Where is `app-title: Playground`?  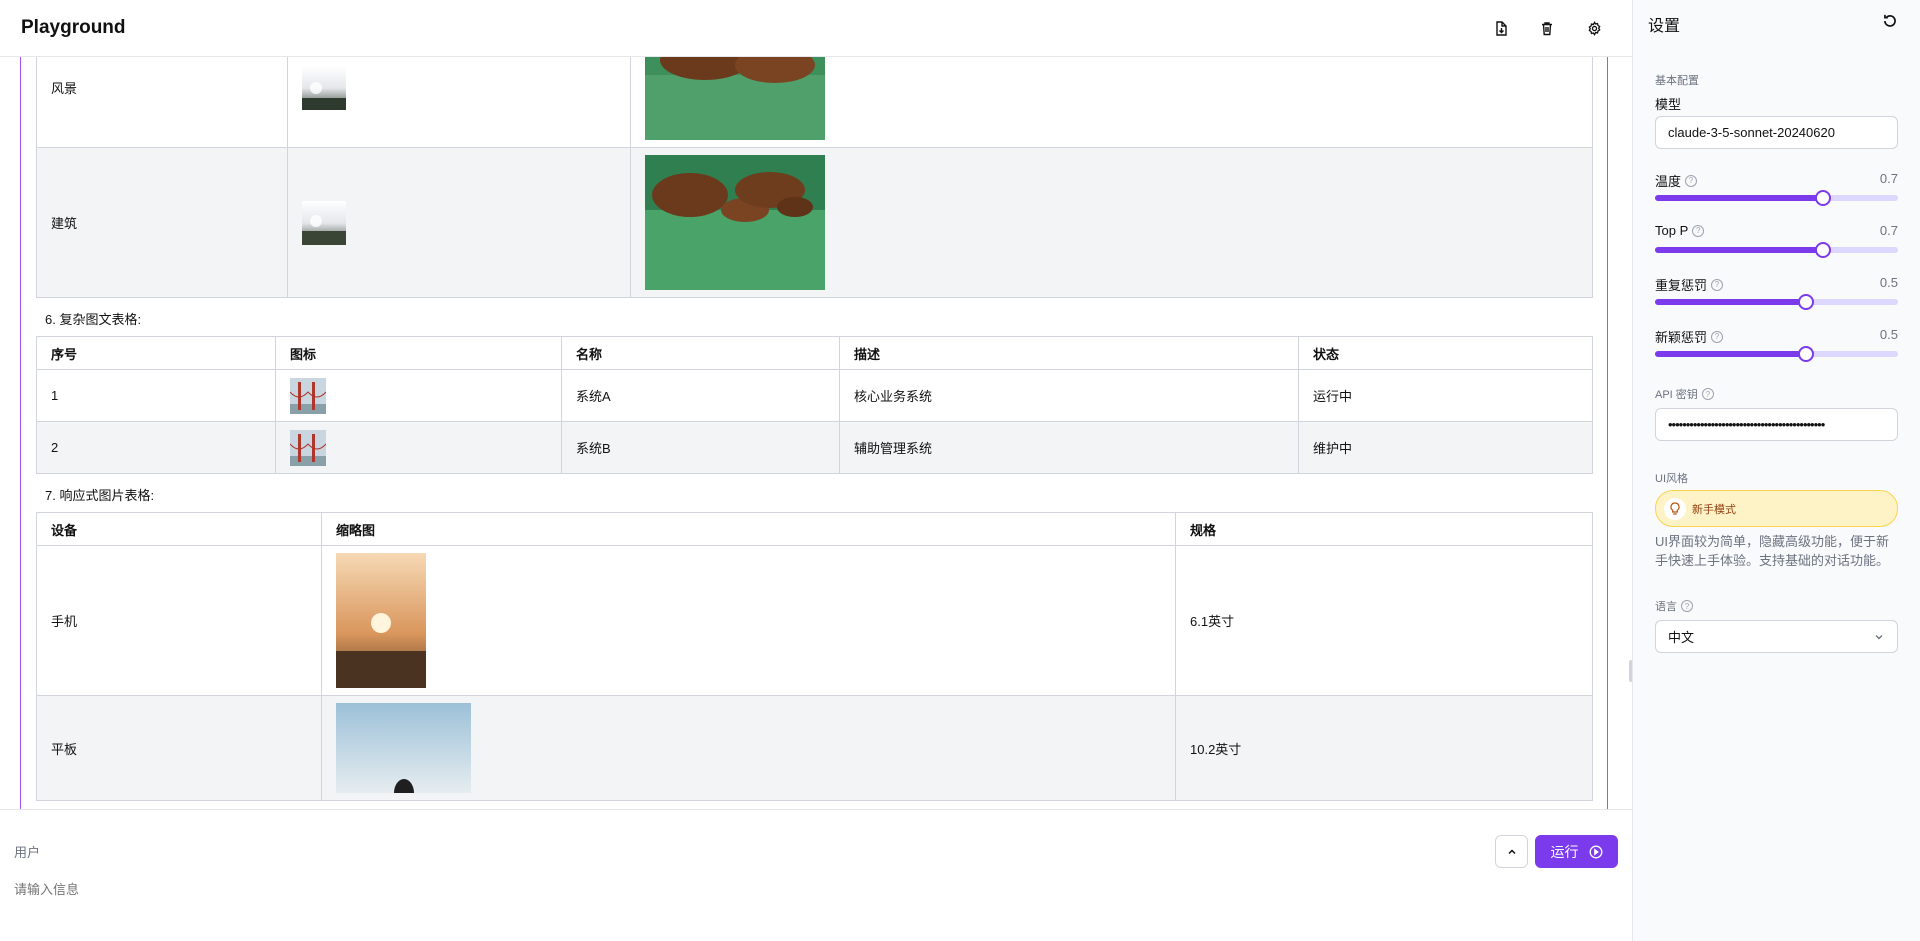
app-title: Playground is located at coordinates (73, 27).